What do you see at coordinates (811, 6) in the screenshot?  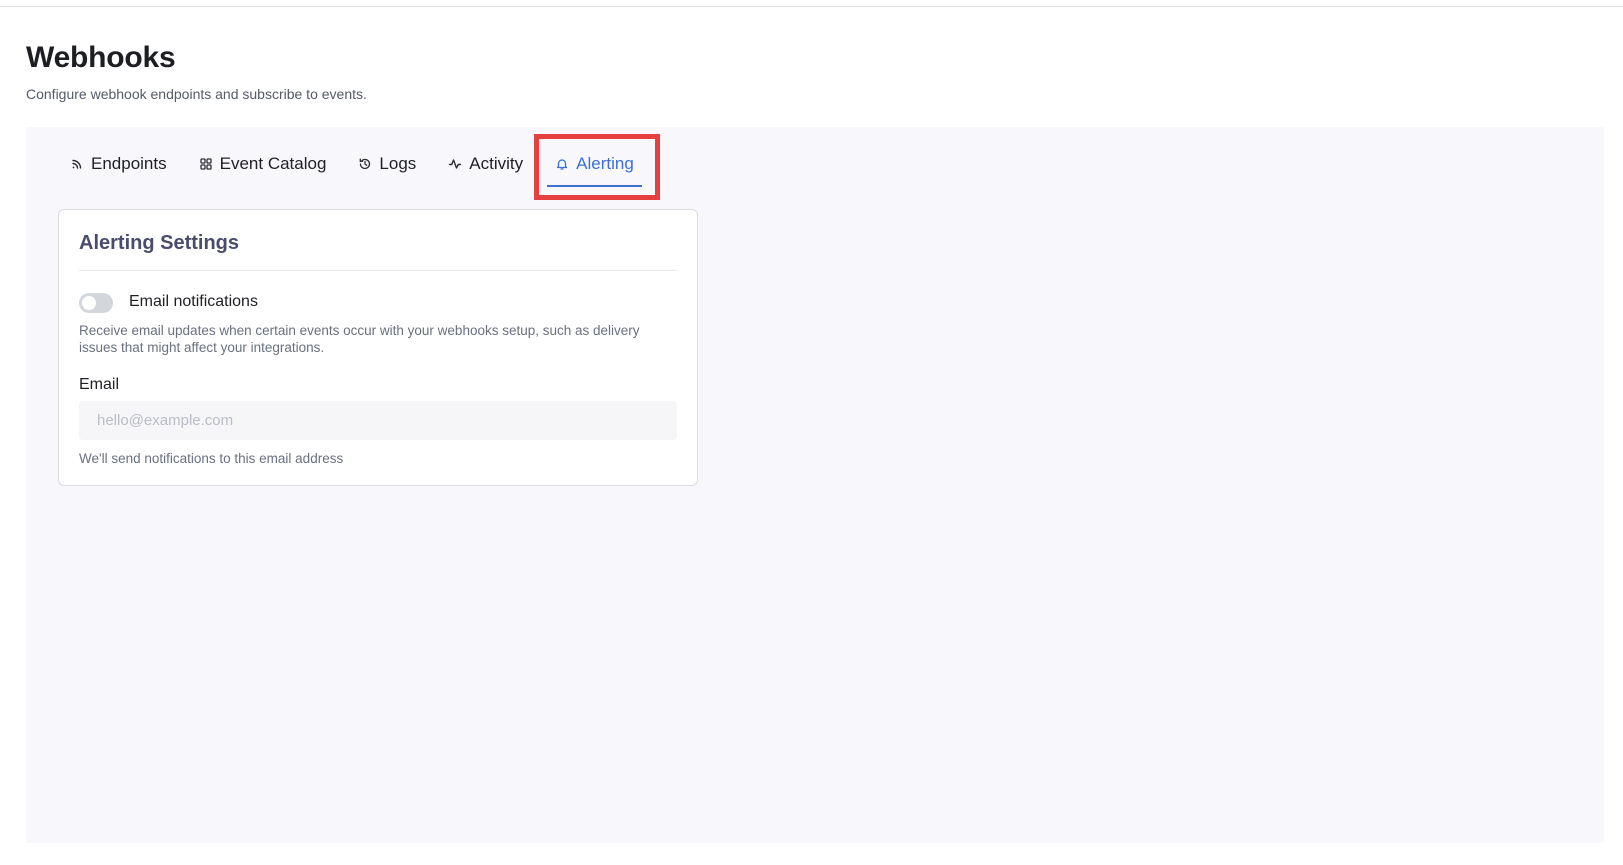 I see `top-divider` at bounding box center [811, 6].